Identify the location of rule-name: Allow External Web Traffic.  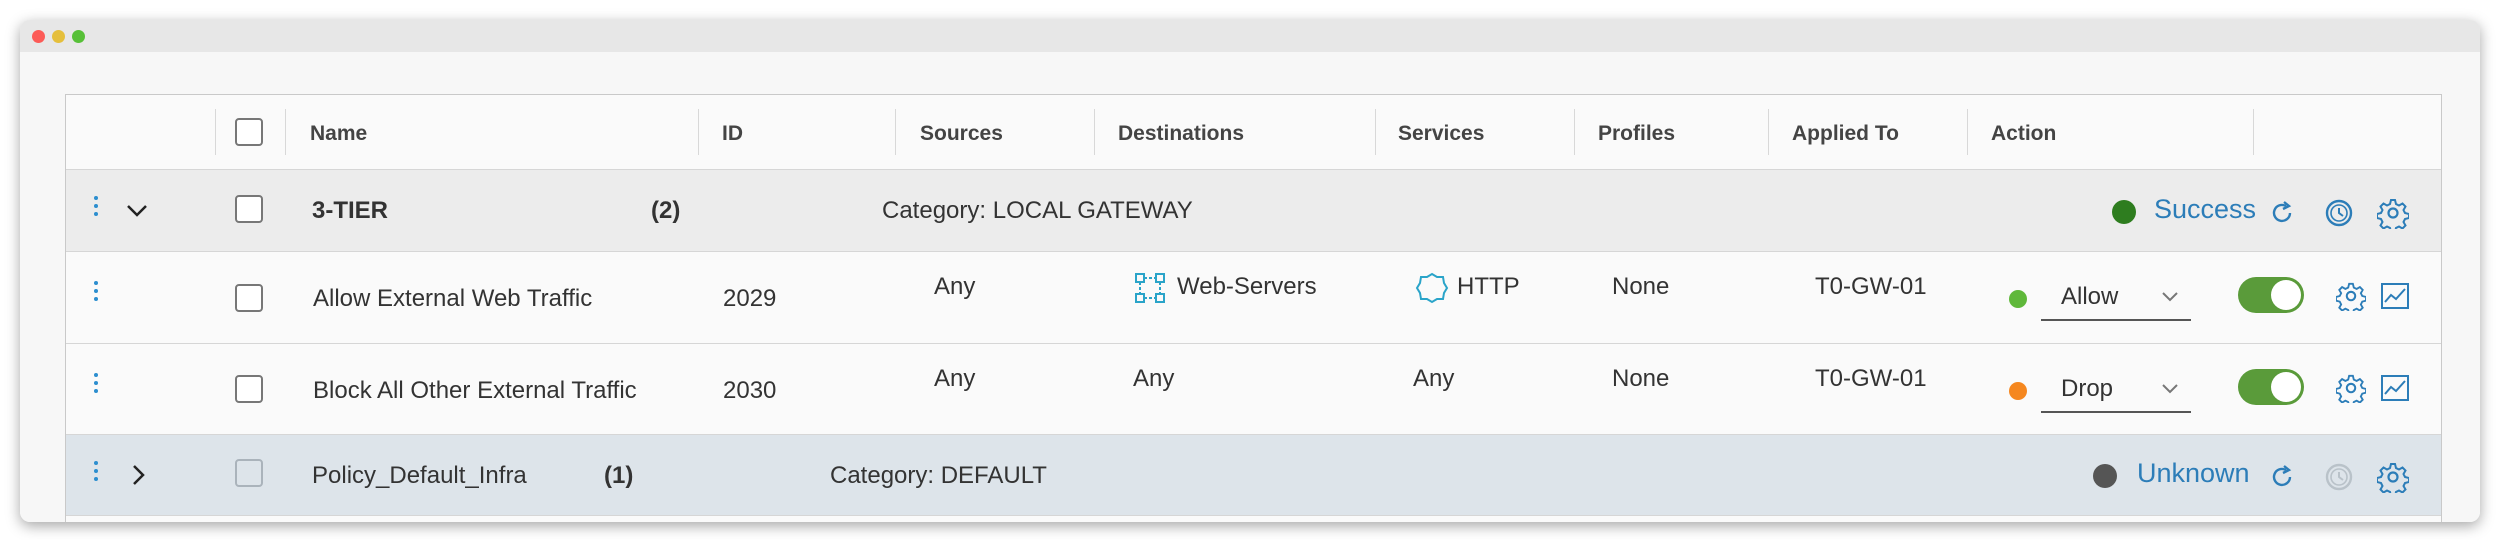
(453, 298).